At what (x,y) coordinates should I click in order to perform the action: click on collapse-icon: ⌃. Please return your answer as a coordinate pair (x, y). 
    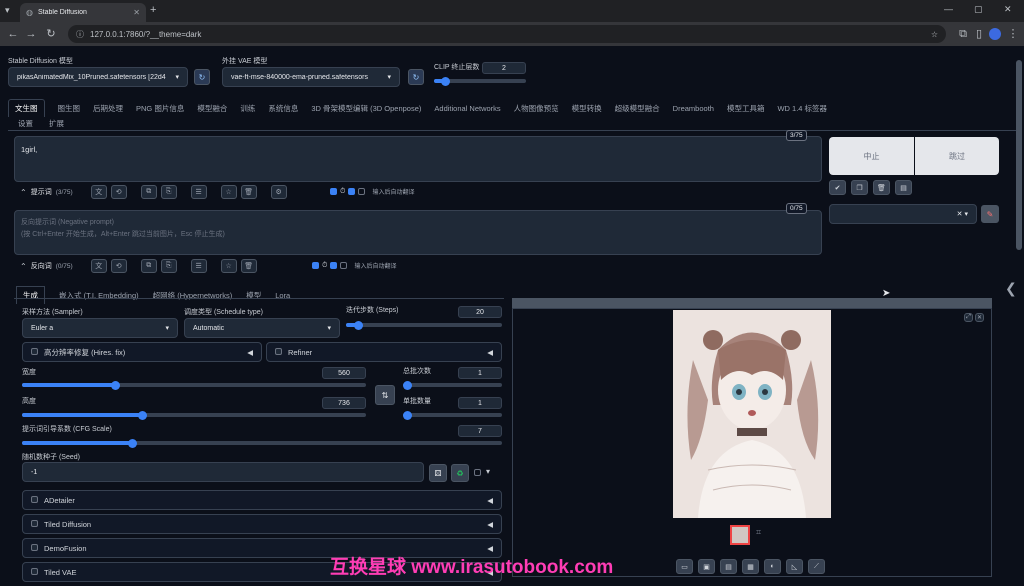
    Looking at the image, I should click on (23, 192).